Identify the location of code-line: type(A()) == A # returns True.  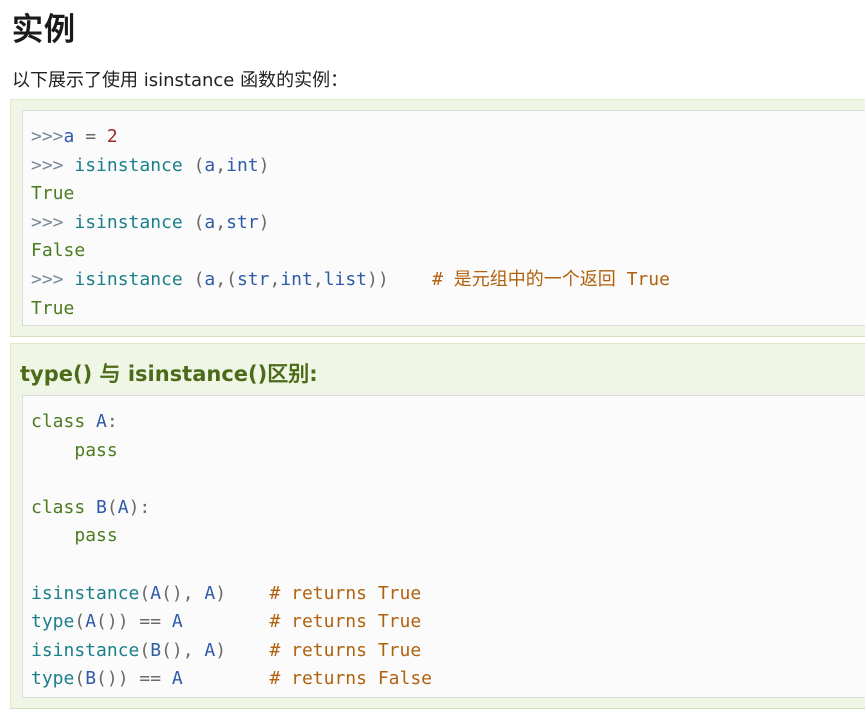
(226, 622).